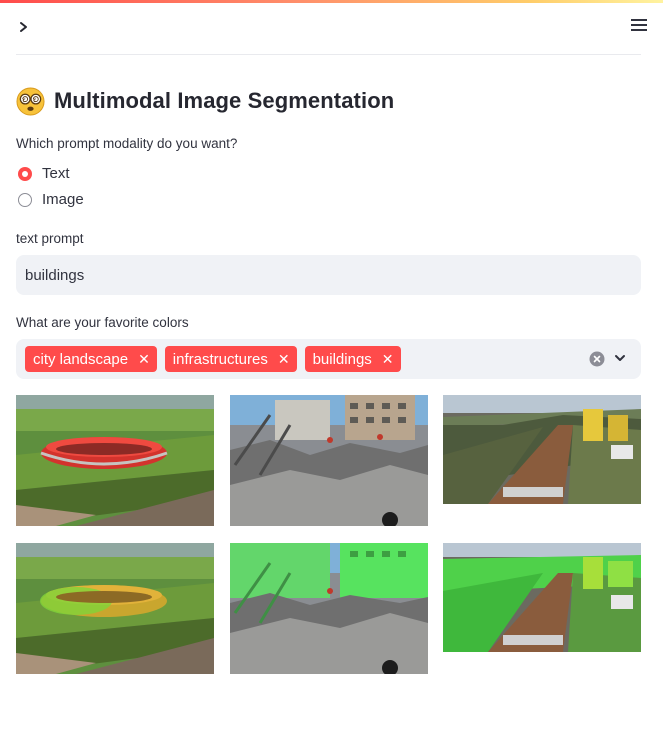 The image size is (663, 744). Describe the element at coordinates (328, 275) in the screenshot. I see `text-prompt-input: buildings` at that location.